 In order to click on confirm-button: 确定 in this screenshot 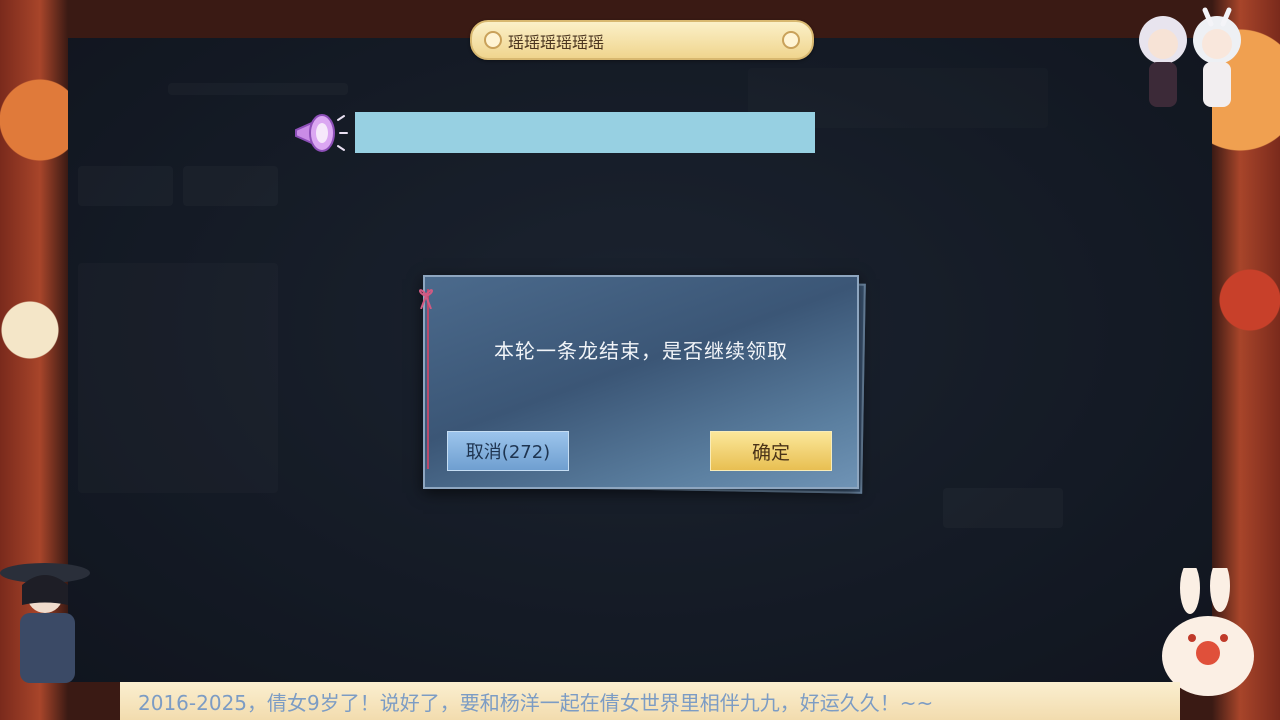, I will do `click(771, 451)`.